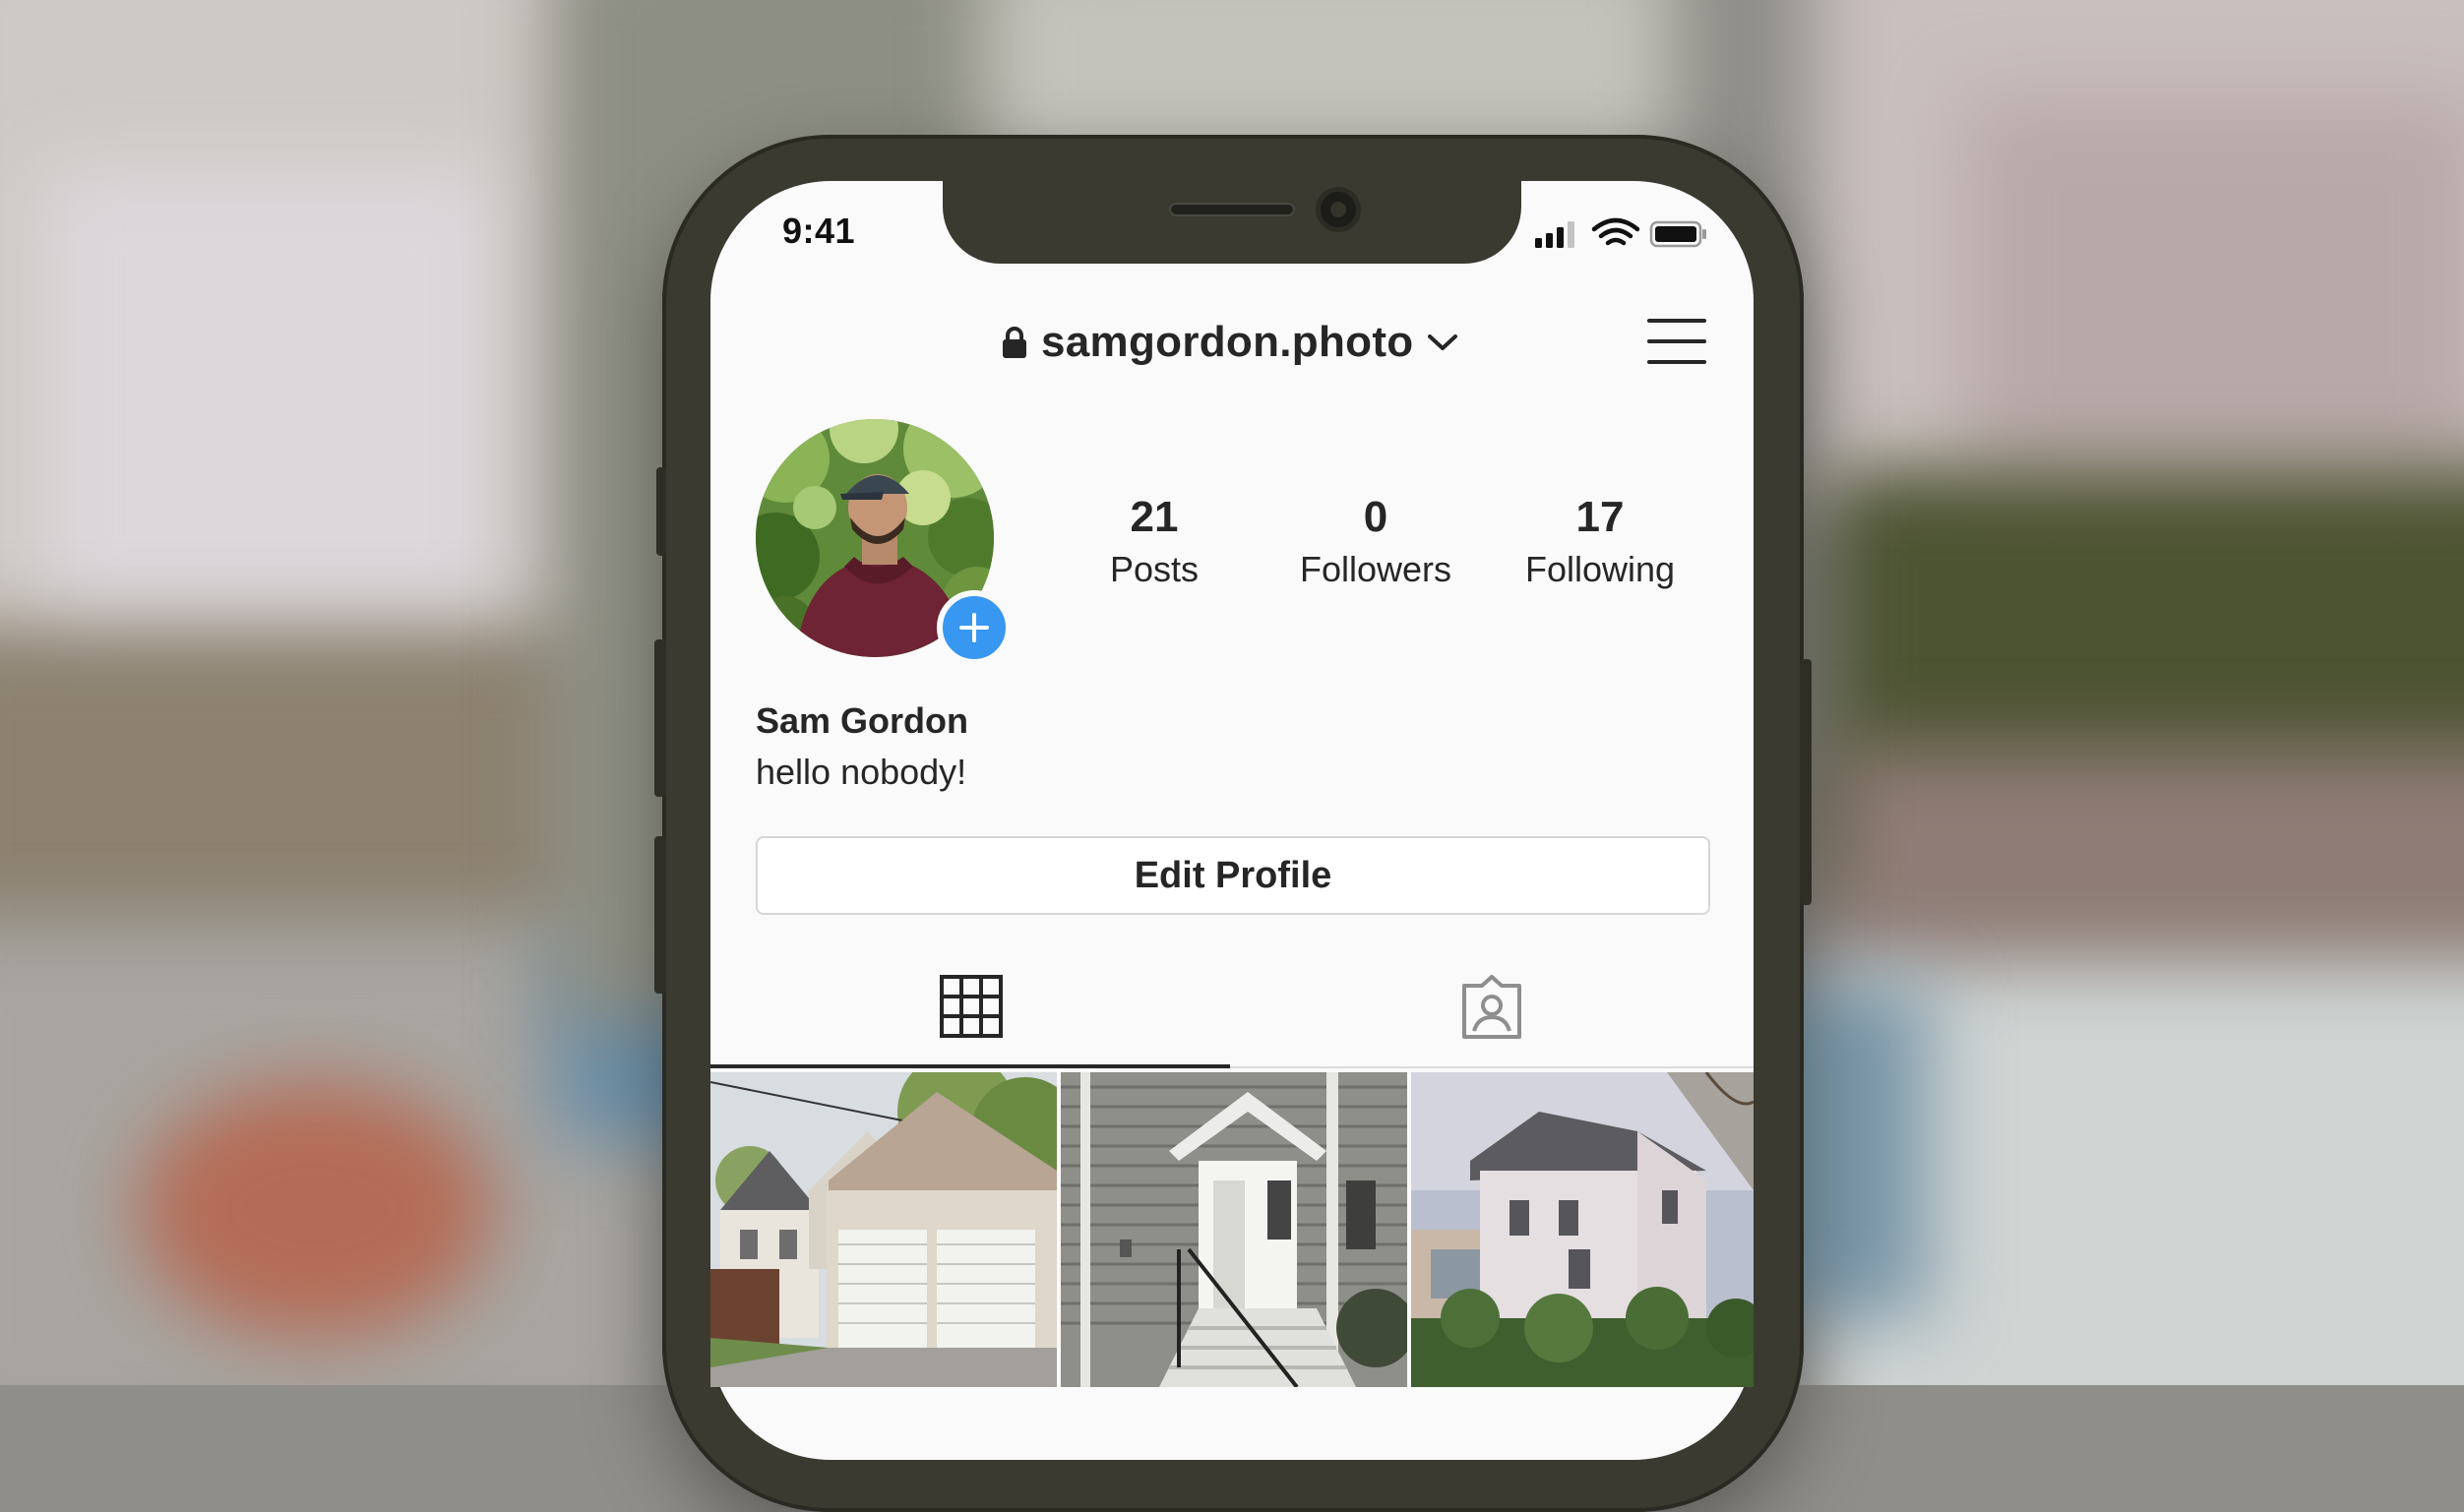  I want to click on status-time: 9:41, so click(819, 231).